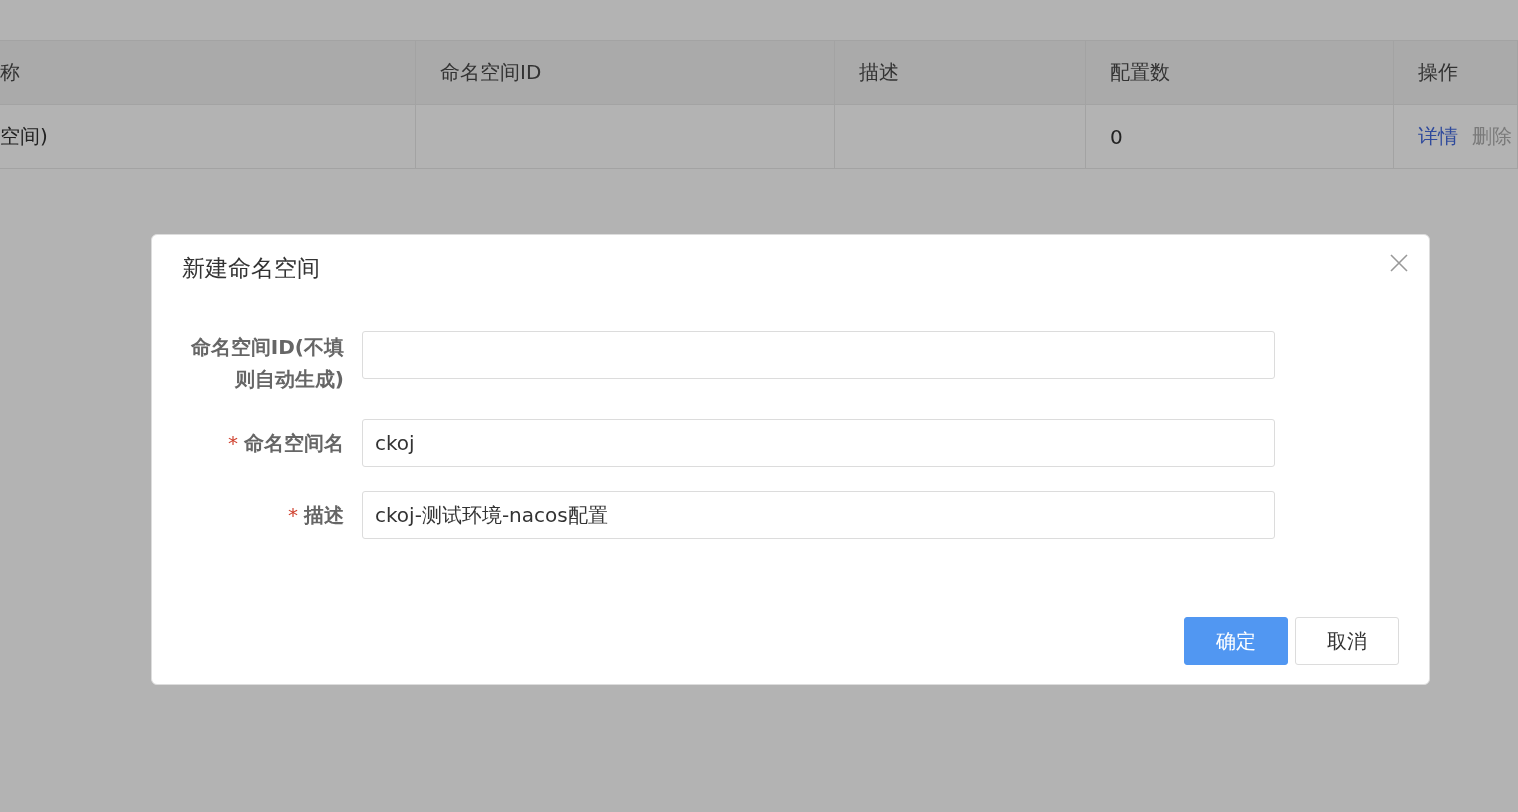 Image resolution: width=1518 pixels, height=812 pixels. I want to click on field-label: 命名空间ID(不填则自动生成), so click(266, 363).